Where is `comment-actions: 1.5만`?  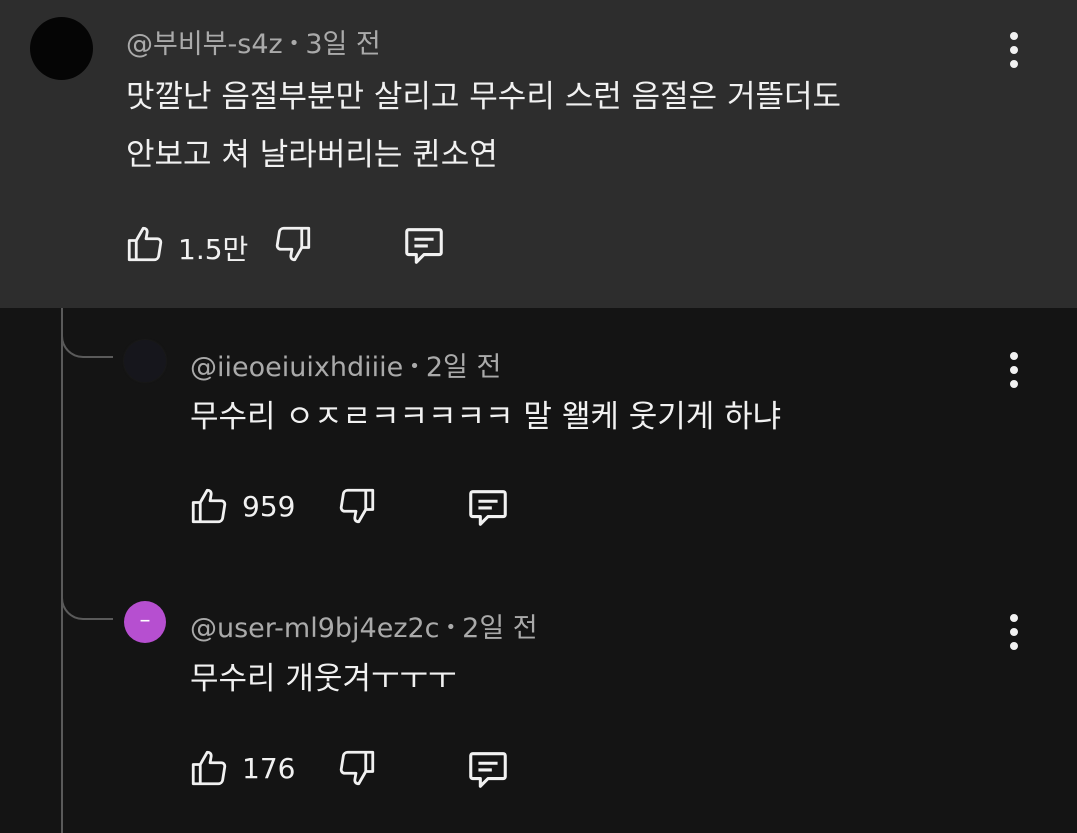
comment-actions: 1.5만 is located at coordinates (289, 246).